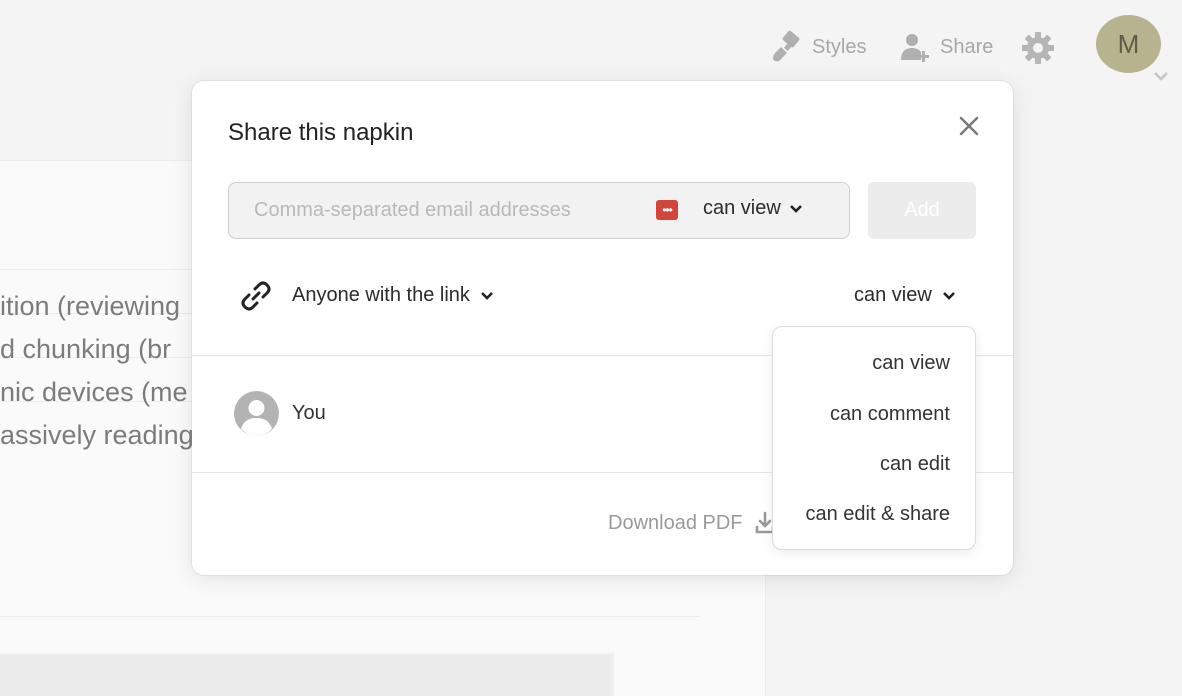  I want to click on styles-button: Styles, so click(818, 47).